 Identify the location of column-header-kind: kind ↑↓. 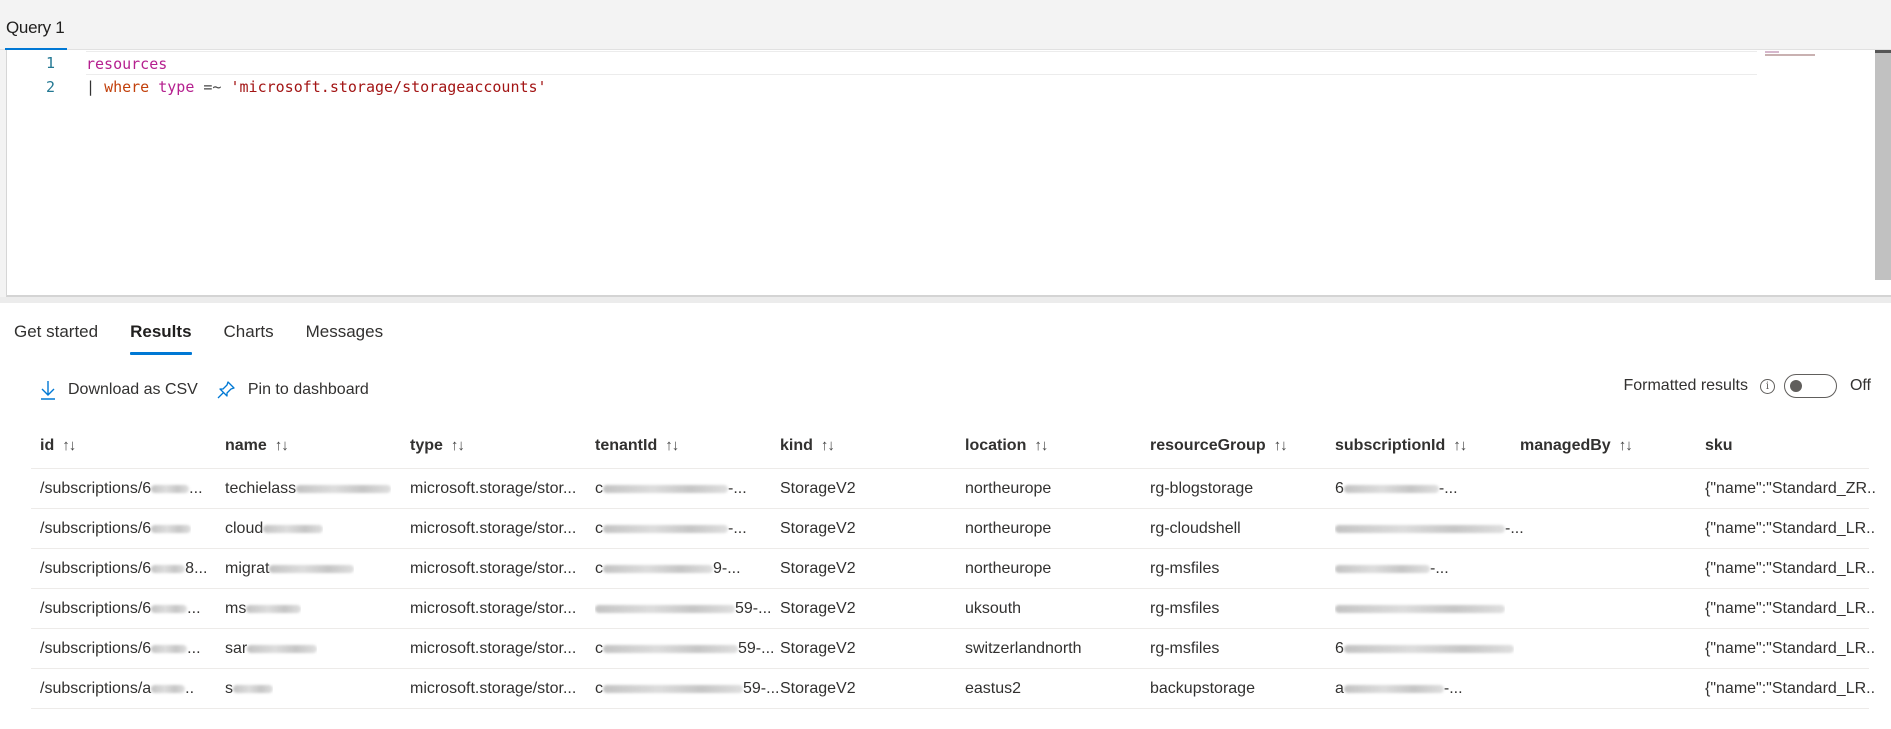
(807, 447).